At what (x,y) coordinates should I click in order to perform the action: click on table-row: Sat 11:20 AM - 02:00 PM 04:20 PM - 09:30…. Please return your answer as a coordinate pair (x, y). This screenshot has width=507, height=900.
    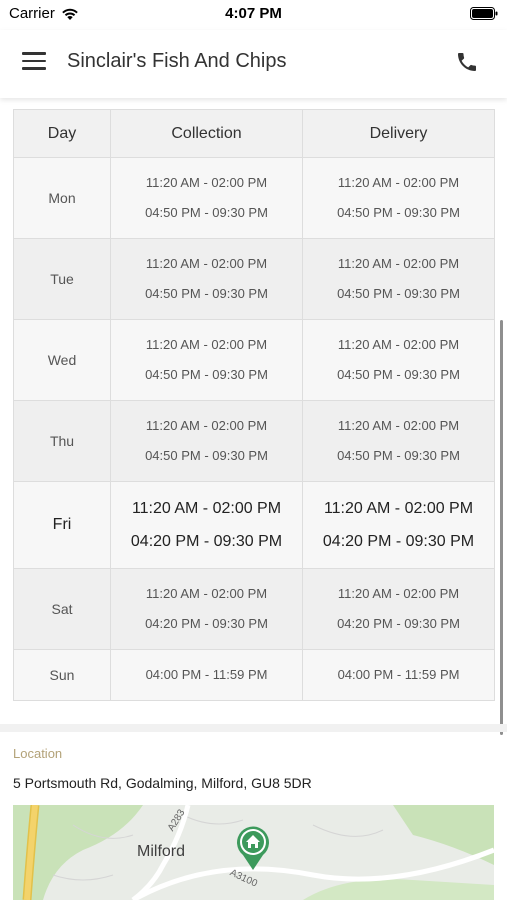
    Looking at the image, I should click on (254, 609).